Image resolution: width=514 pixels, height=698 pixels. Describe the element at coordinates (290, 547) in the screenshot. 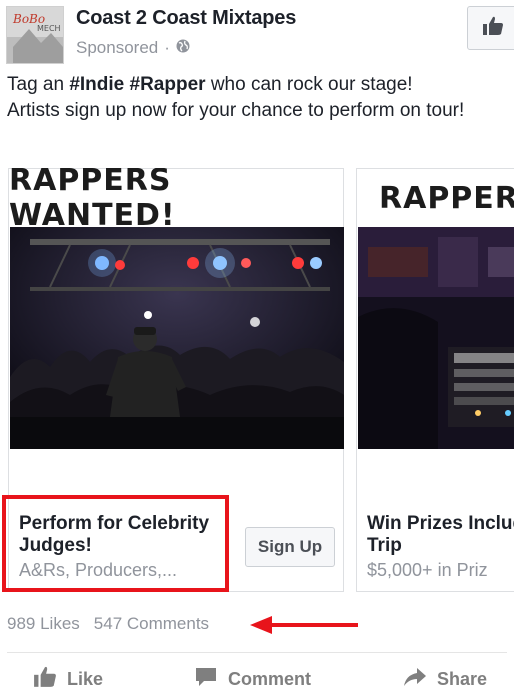

I see `sign-up-button: Sign Up` at that location.